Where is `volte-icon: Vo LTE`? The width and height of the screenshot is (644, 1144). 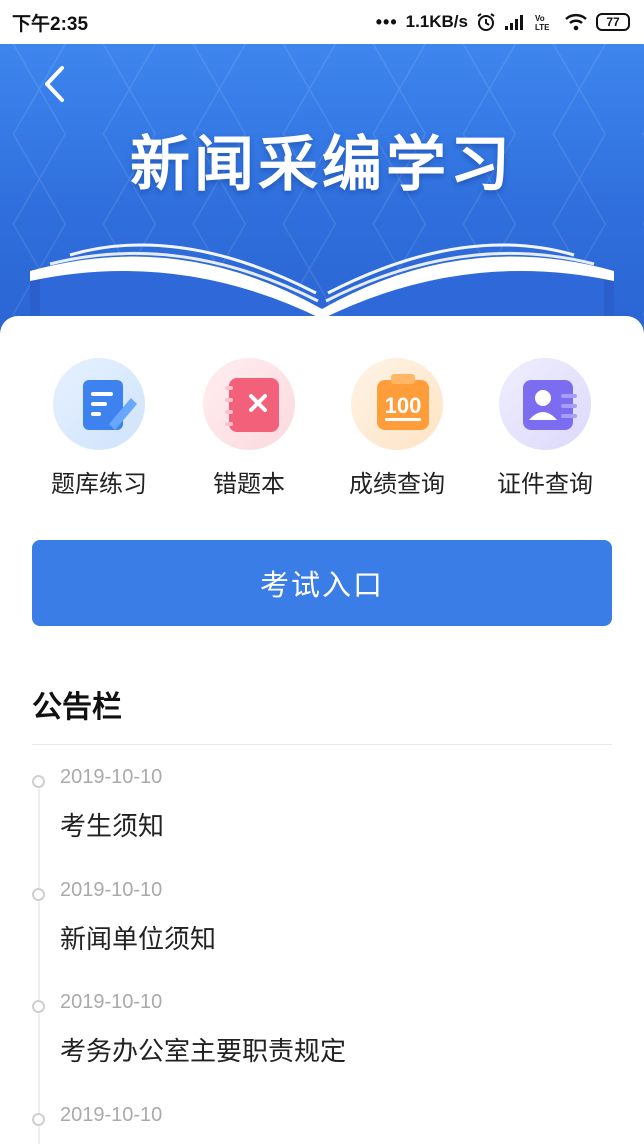 volte-icon: Vo LTE is located at coordinates (545, 22).